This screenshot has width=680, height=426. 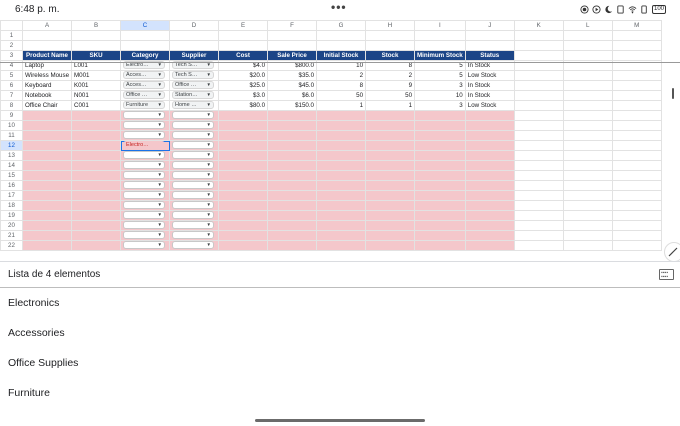 What do you see at coordinates (341, 75) in the screenshot?
I see `initial-stock-cell: 2` at bounding box center [341, 75].